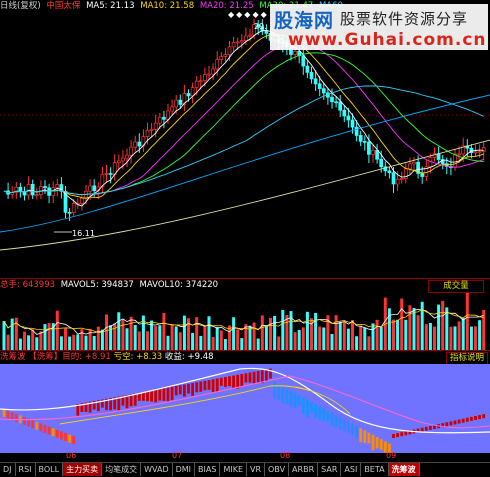 The width and height of the screenshot is (490, 477). What do you see at coordinates (404, 469) in the screenshot?
I see `indicator-tab: 洗筹波` at bounding box center [404, 469].